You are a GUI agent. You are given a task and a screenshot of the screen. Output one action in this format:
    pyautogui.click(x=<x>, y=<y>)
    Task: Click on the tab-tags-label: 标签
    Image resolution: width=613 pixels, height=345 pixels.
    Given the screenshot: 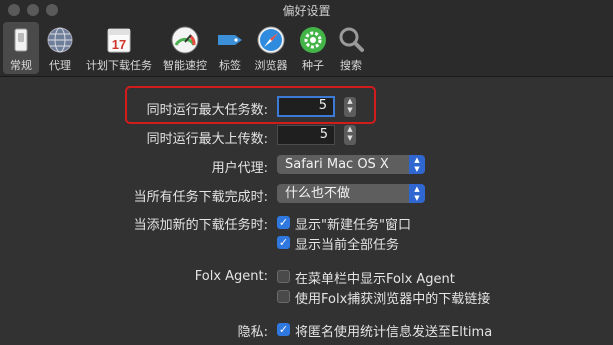 What is the action you would take?
    pyautogui.click(x=230, y=65)
    